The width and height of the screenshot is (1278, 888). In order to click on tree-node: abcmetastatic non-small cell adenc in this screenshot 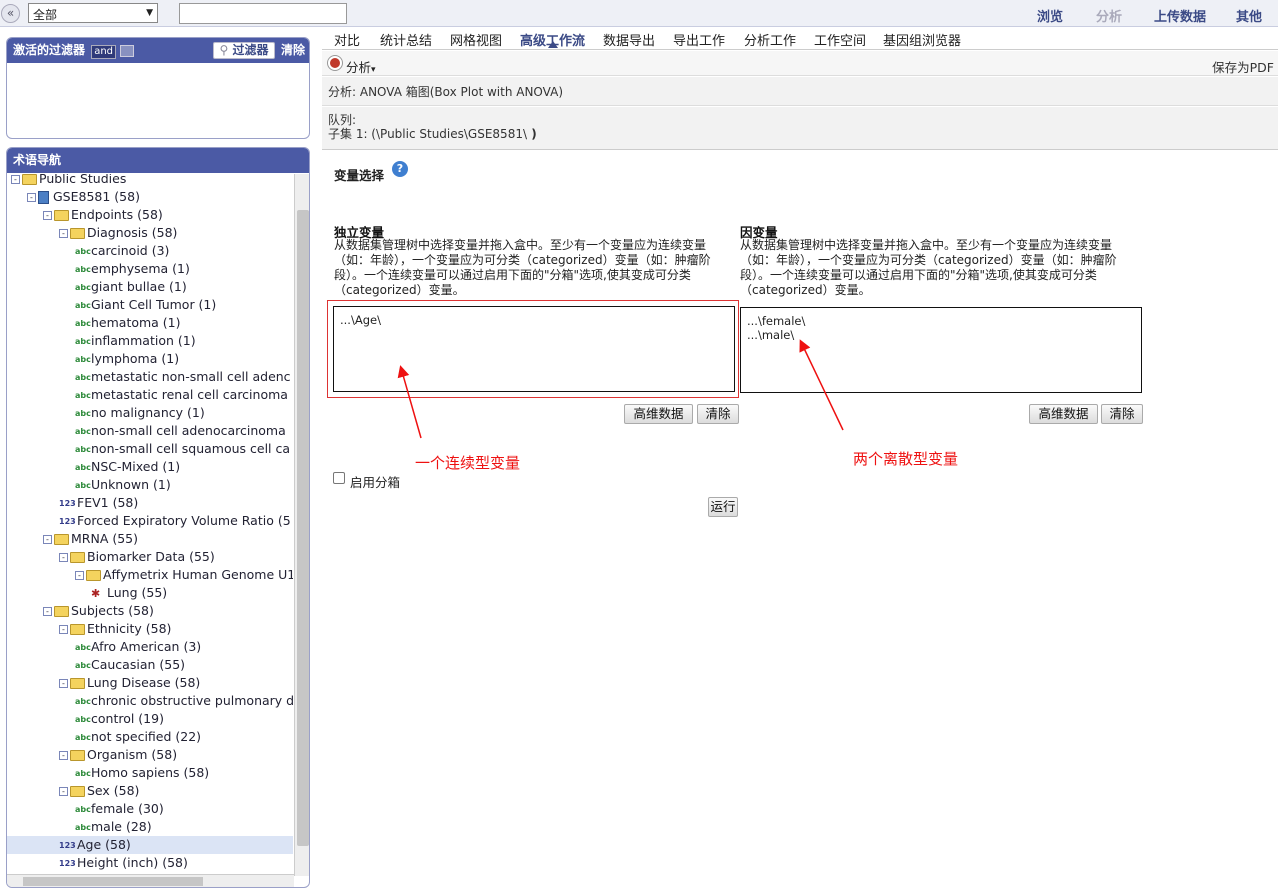, I will do `click(150, 377)`.